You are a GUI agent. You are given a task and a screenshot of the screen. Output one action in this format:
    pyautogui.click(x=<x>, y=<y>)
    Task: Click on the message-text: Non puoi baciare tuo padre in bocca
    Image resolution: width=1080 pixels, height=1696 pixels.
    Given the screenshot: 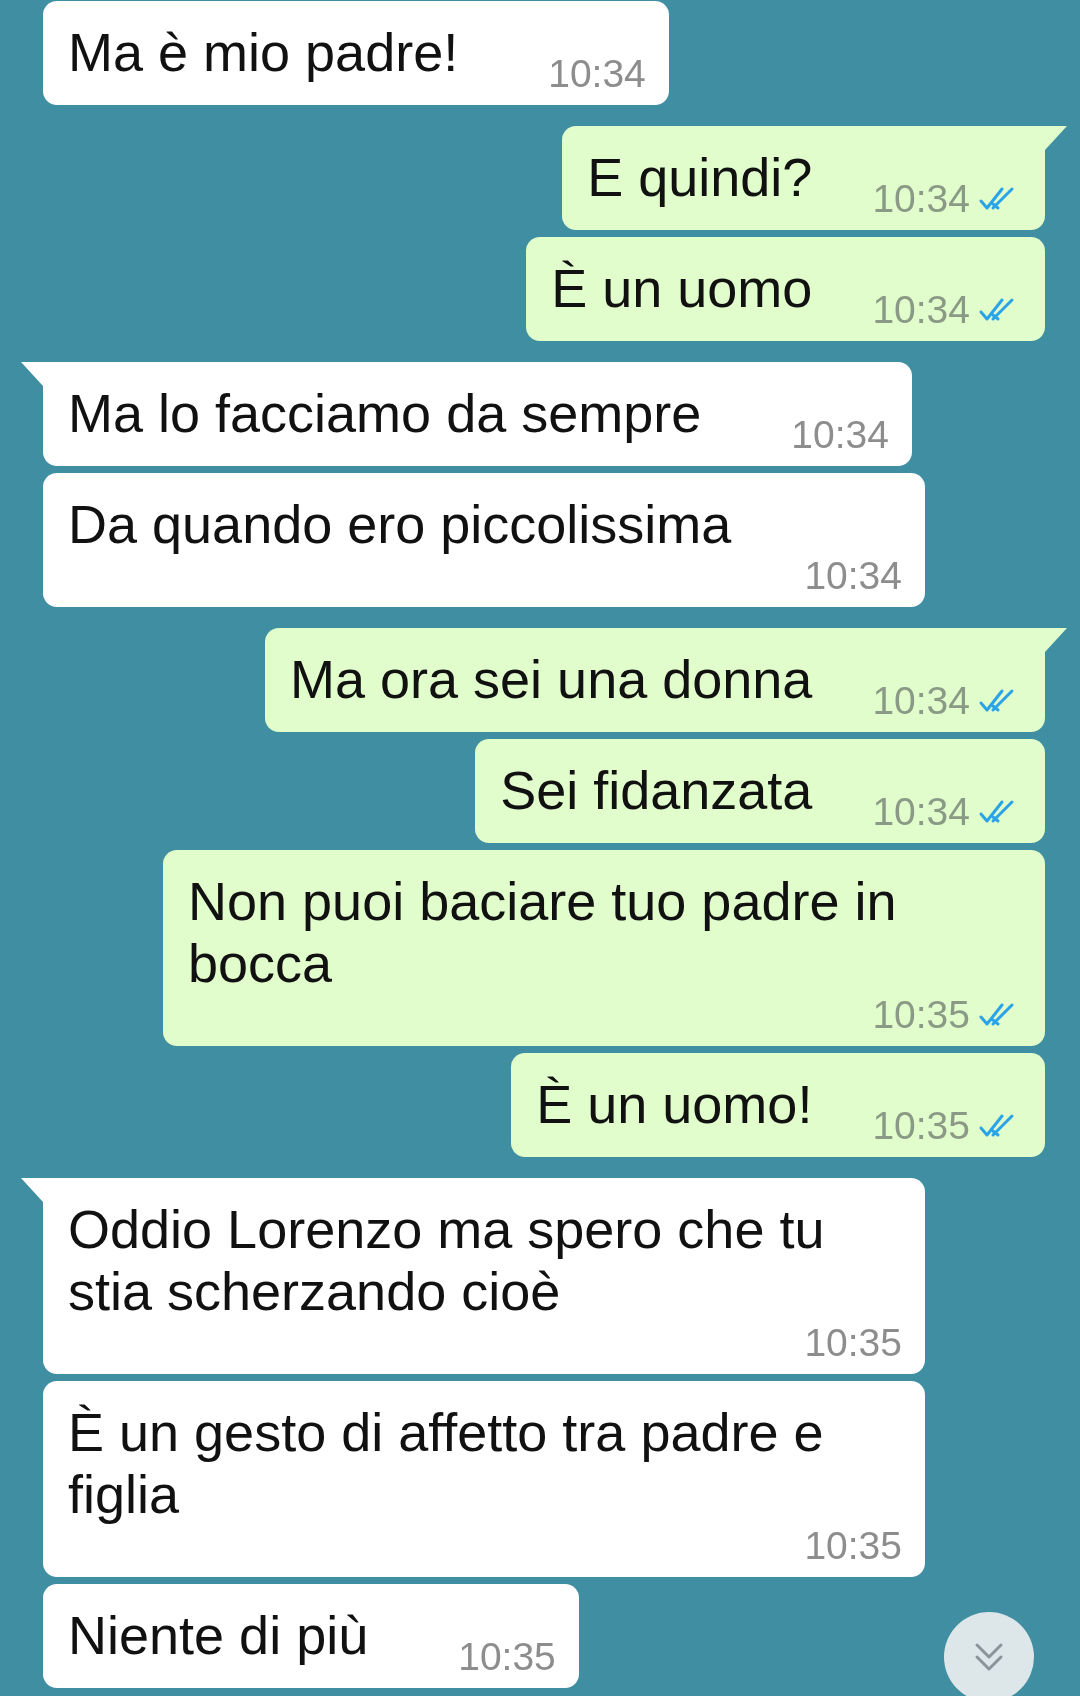 What is the action you would take?
    pyautogui.click(x=543, y=932)
    